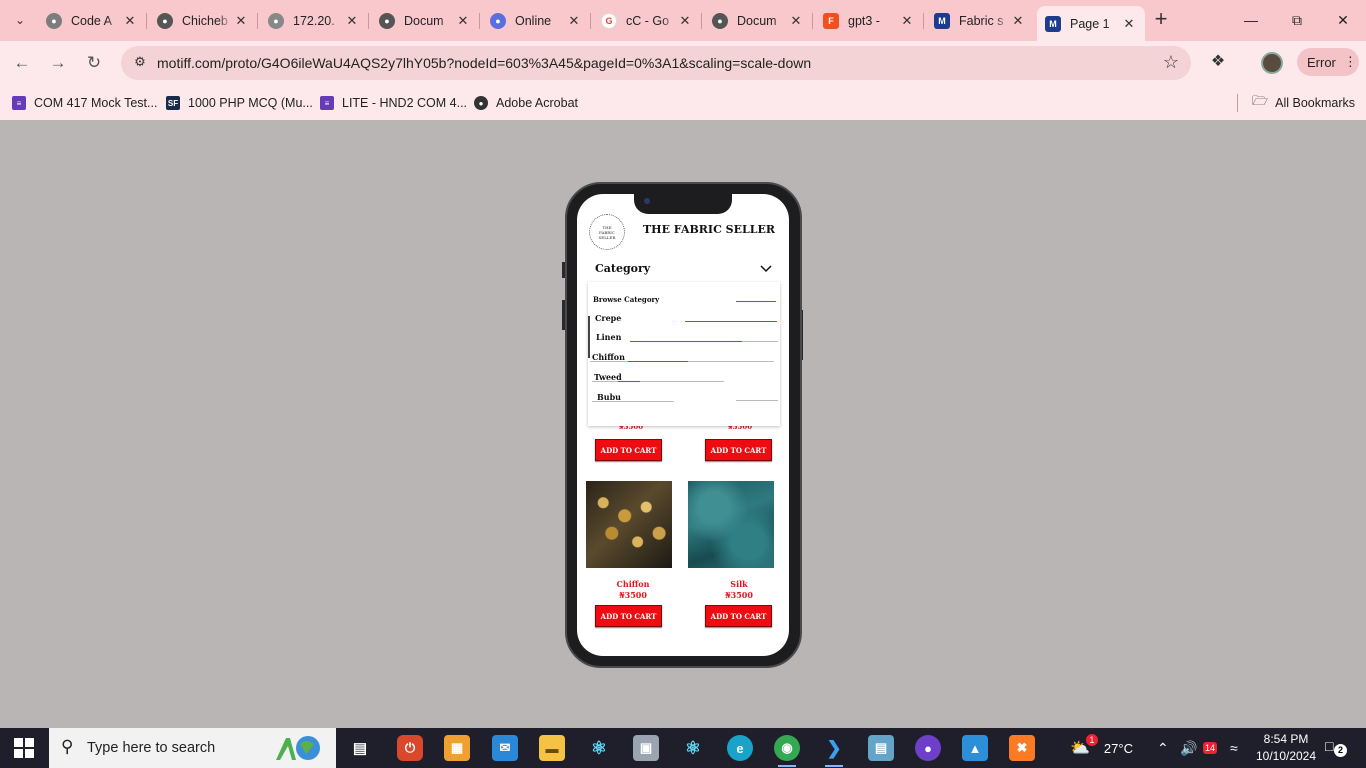 The width and height of the screenshot is (1366, 768). I want to click on chrome-icon: ◉, so click(787, 751).